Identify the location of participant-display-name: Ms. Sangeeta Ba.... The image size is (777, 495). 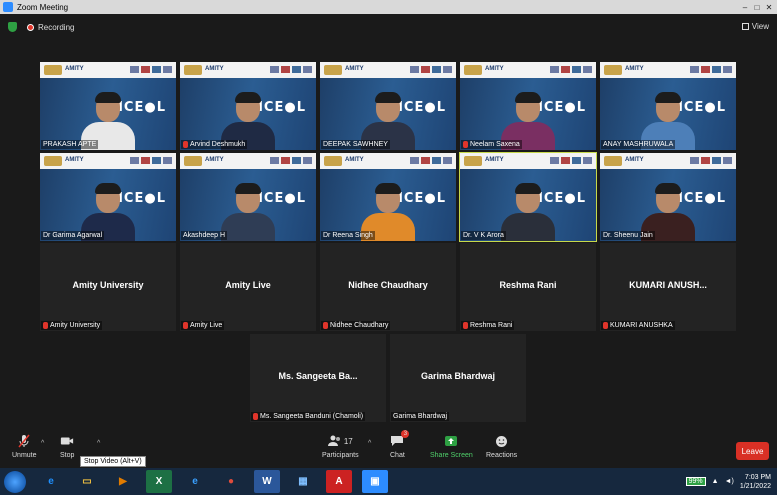
(318, 376).